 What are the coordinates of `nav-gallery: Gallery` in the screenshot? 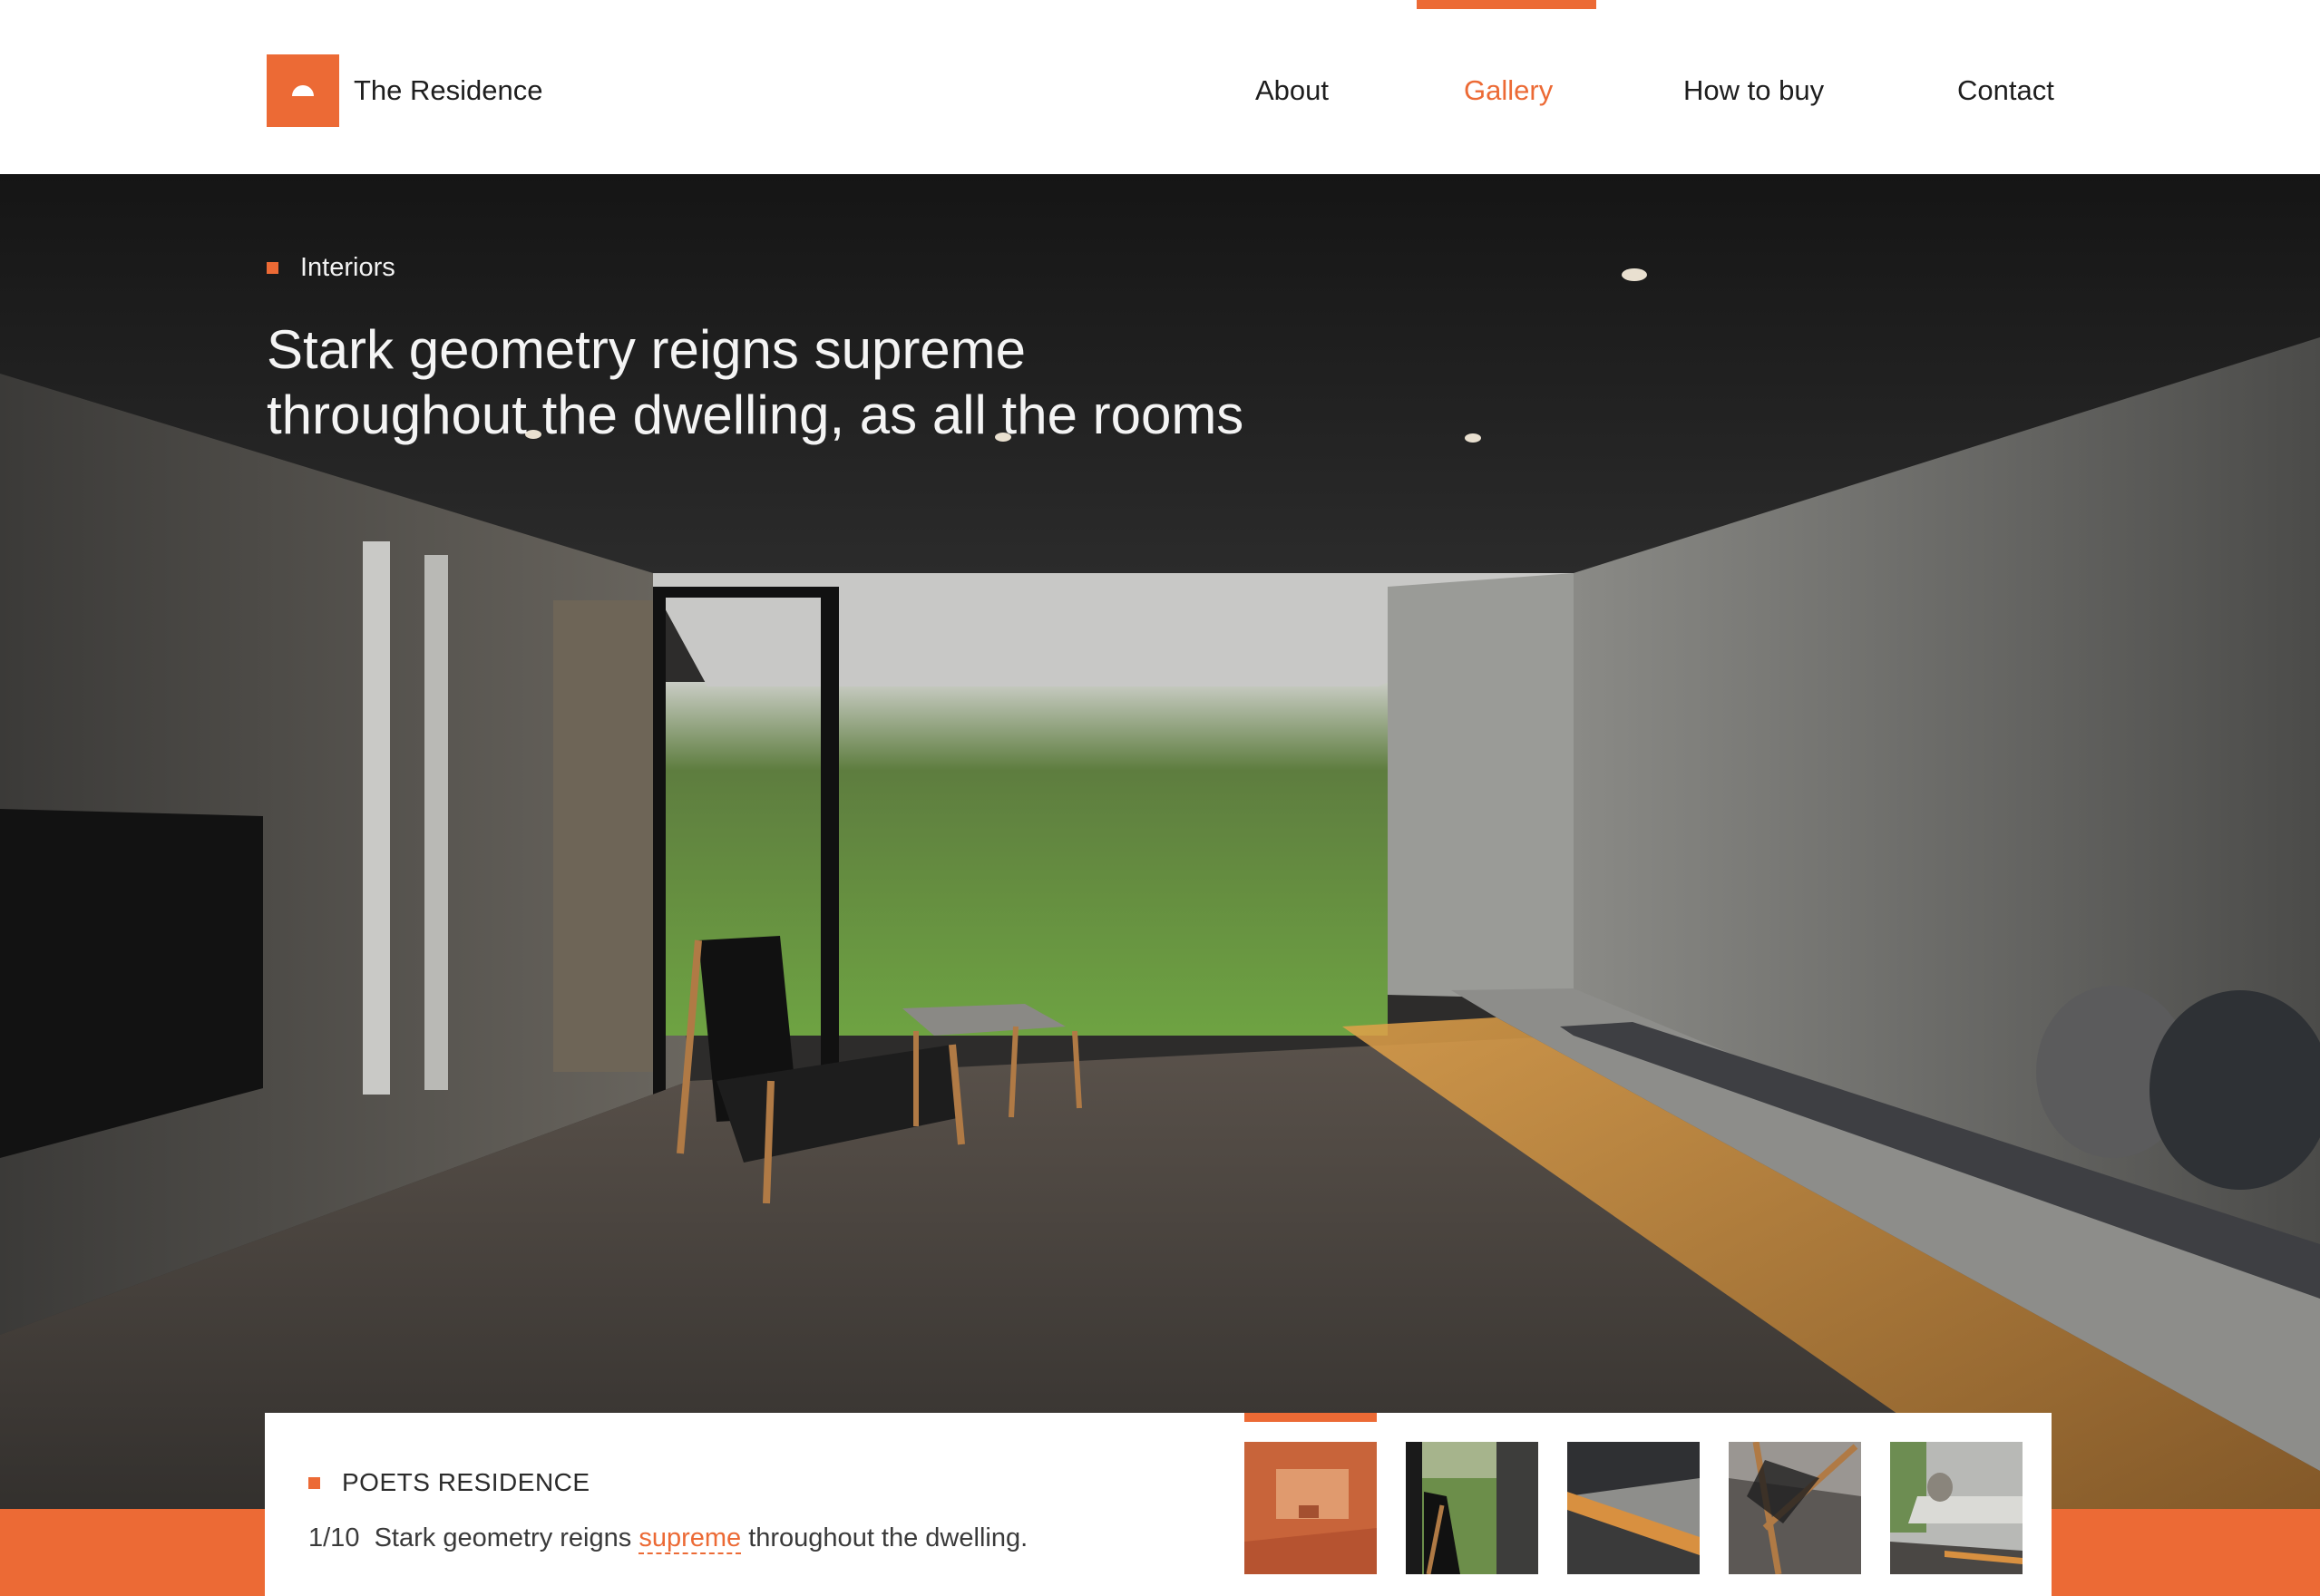 It's located at (1508, 90).